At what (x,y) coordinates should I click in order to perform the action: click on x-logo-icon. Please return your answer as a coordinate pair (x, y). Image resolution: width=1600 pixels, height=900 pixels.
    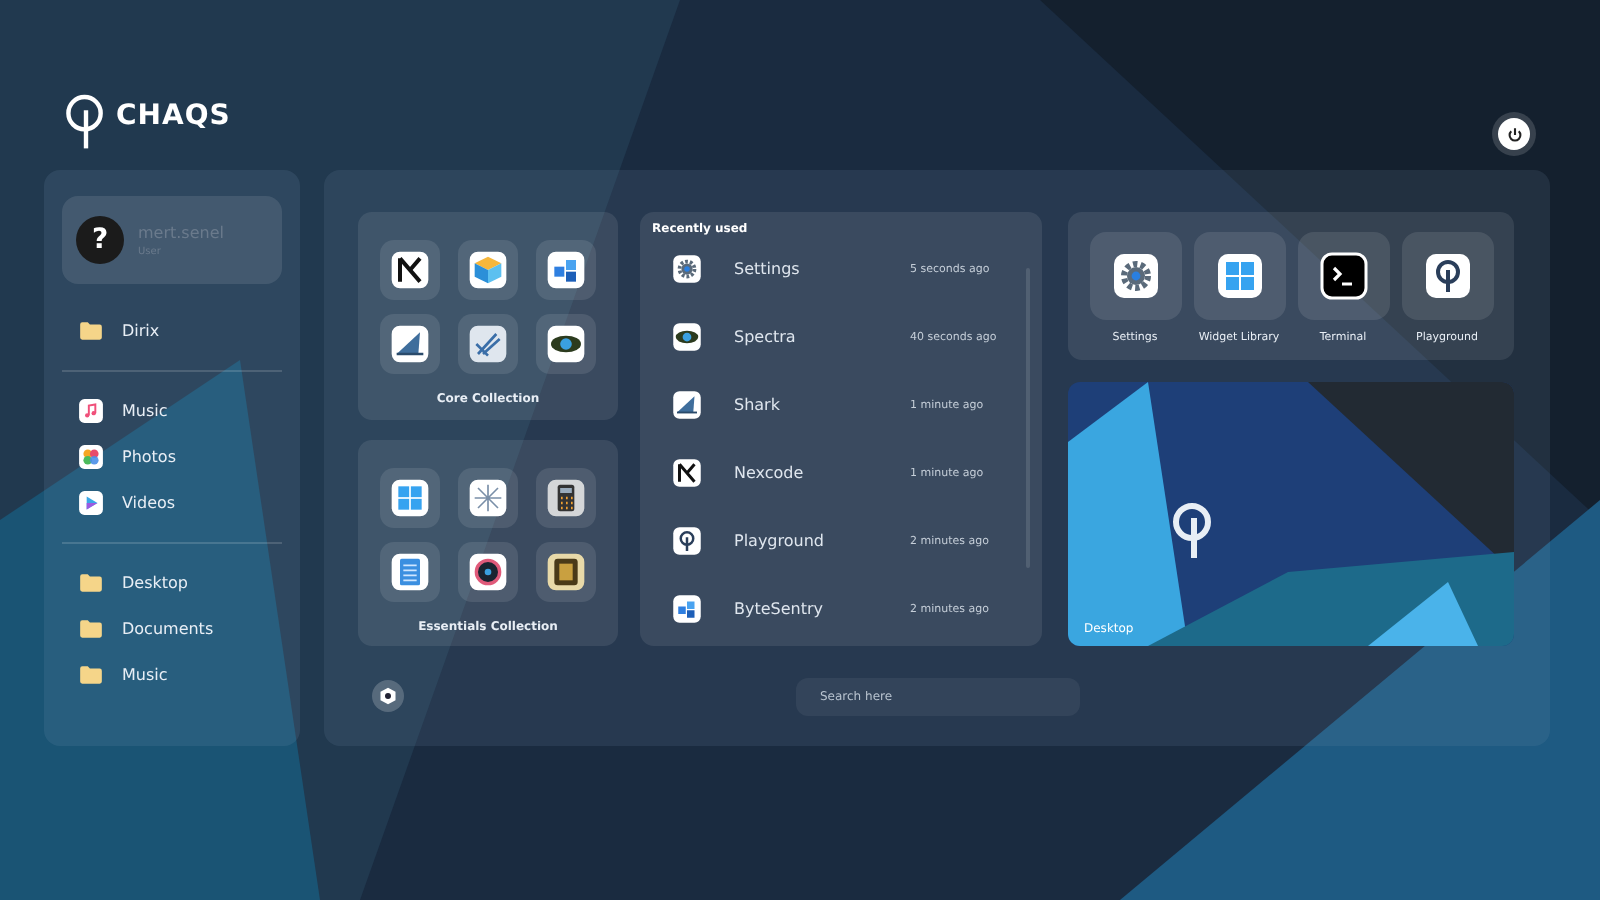
    Looking at the image, I should click on (687, 473).